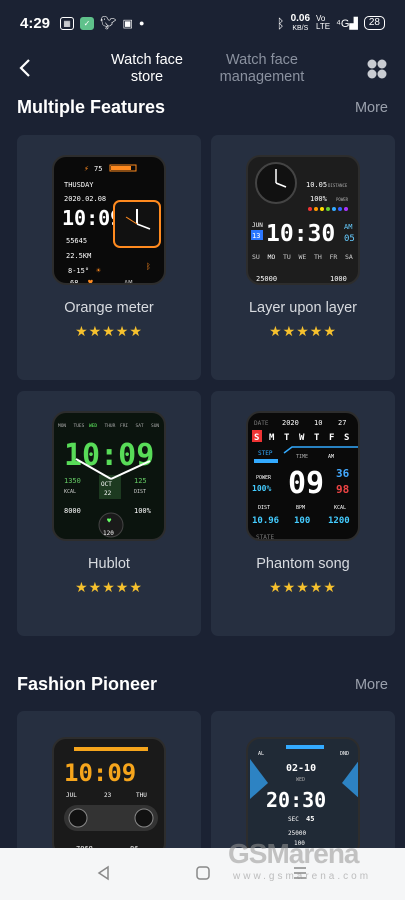 This screenshot has width=405, height=900. What do you see at coordinates (296, 800) in the screenshot?
I see `time-digits: 20:30` at bounding box center [296, 800].